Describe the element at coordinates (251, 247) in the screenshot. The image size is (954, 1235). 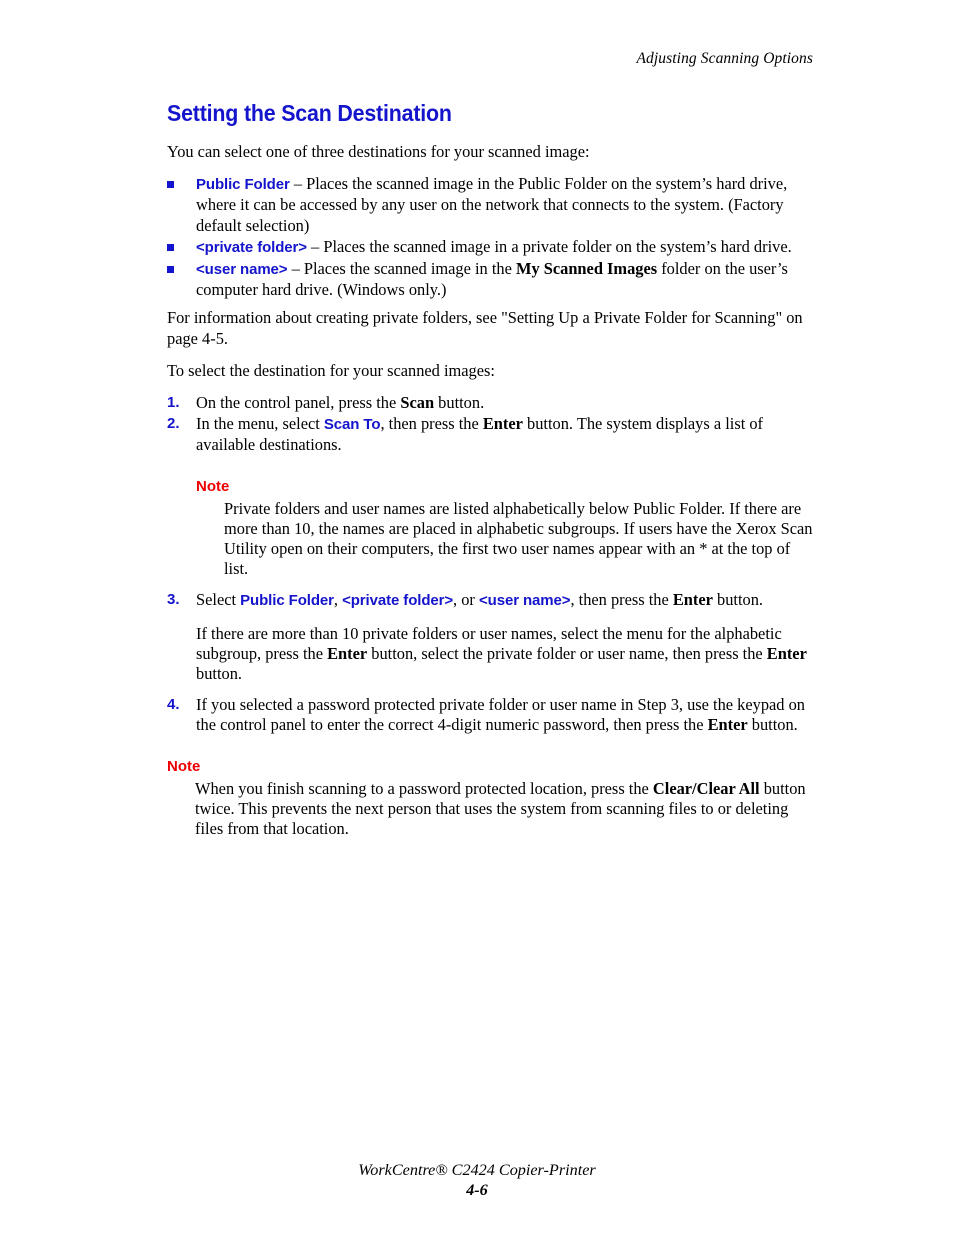
I see `destination-term-private-folder: <private folder>` at that location.